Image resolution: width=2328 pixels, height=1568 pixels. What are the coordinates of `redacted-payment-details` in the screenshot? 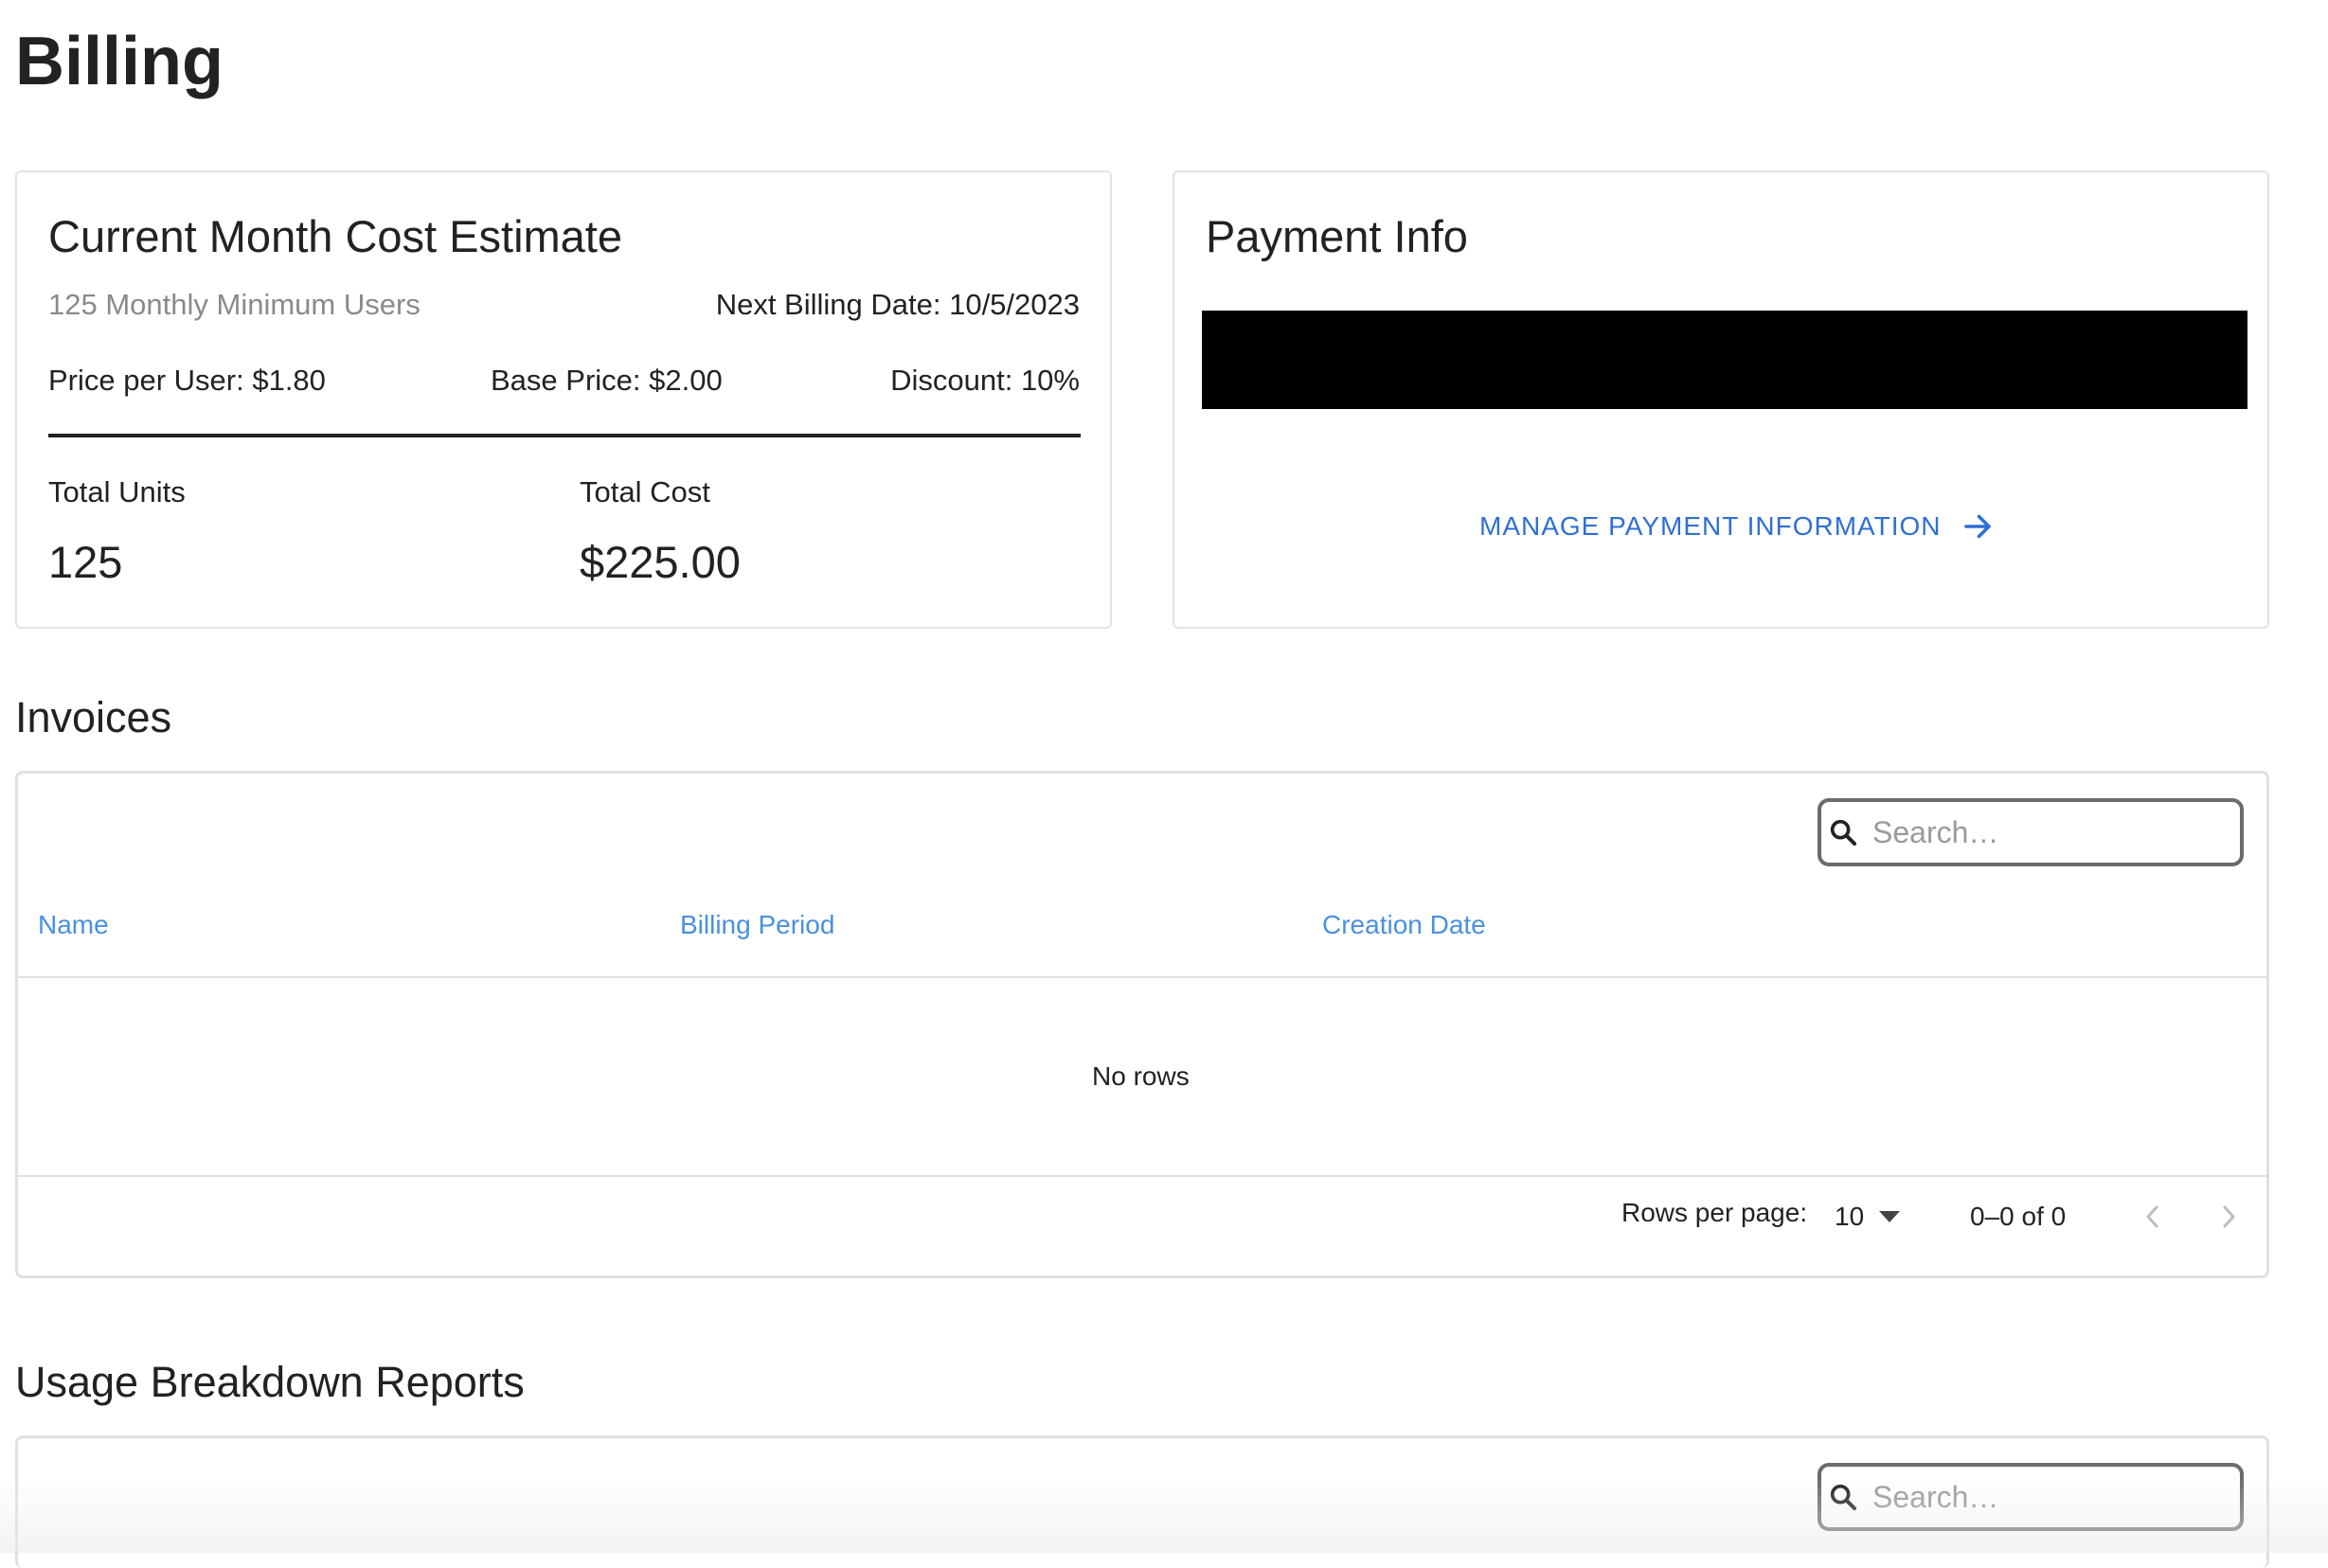 It's located at (1724, 360).